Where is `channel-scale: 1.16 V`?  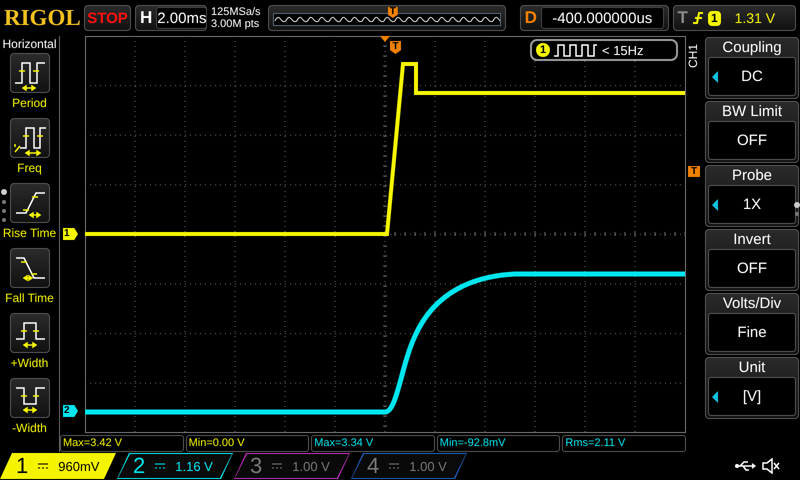 channel-scale: 1.16 V is located at coordinates (194, 466).